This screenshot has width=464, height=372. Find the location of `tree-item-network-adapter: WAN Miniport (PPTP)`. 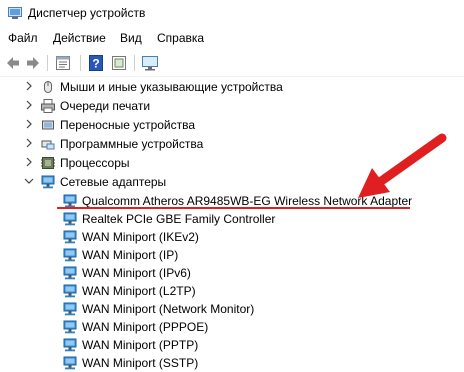

tree-item-network-adapter: WAN Miniport (PPTP) is located at coordinates (232, 345).